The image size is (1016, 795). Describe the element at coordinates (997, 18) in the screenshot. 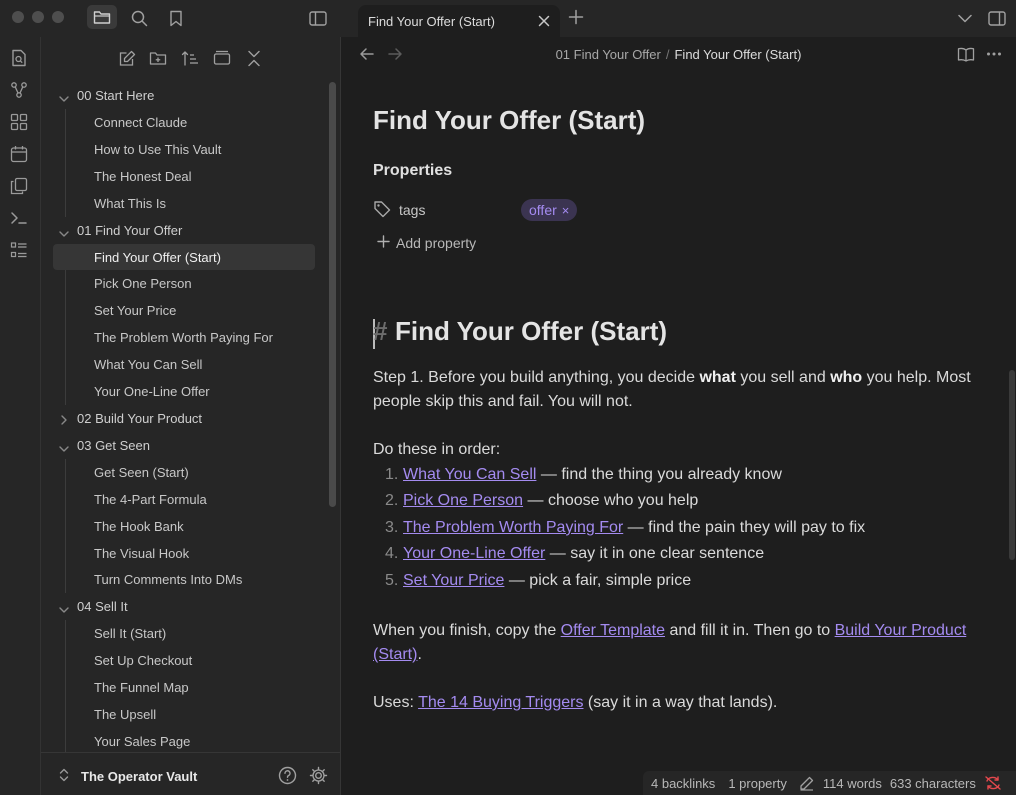

I see `toggle-right-sidebar-icon` at that location.